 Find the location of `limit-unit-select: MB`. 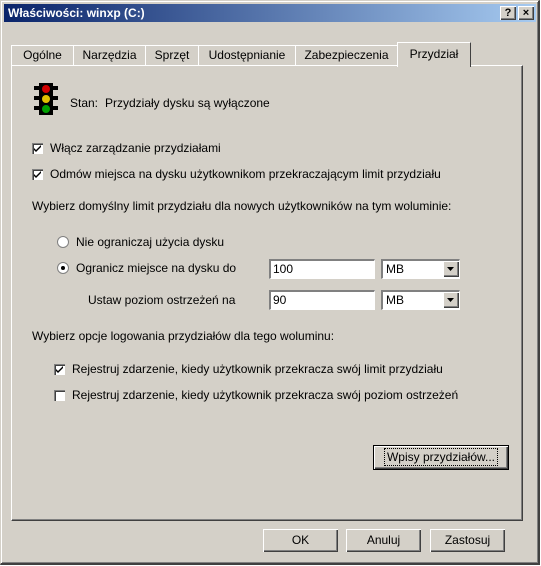

limit-unit-select: MB is located at coordinates (420, 269).